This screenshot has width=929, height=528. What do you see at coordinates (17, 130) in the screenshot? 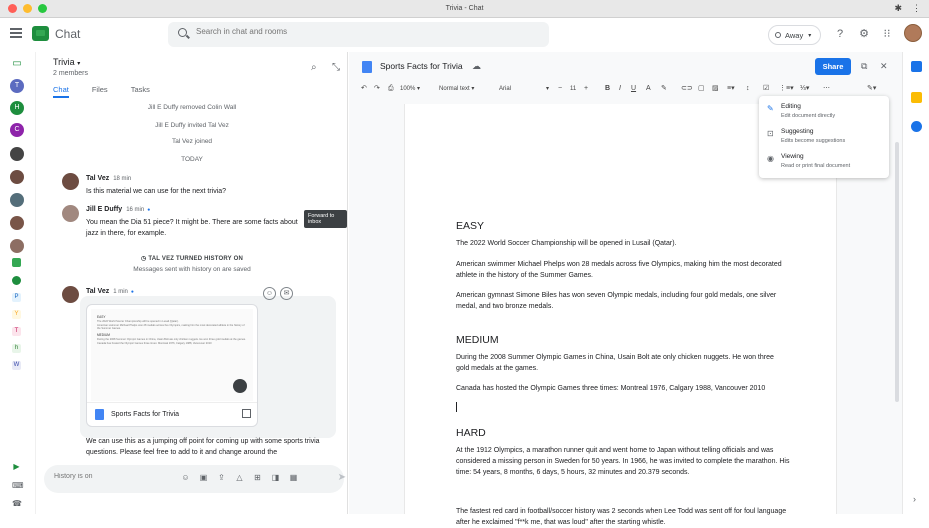
I see `contact-avatar-c: C` at bounding box center [17, 130].